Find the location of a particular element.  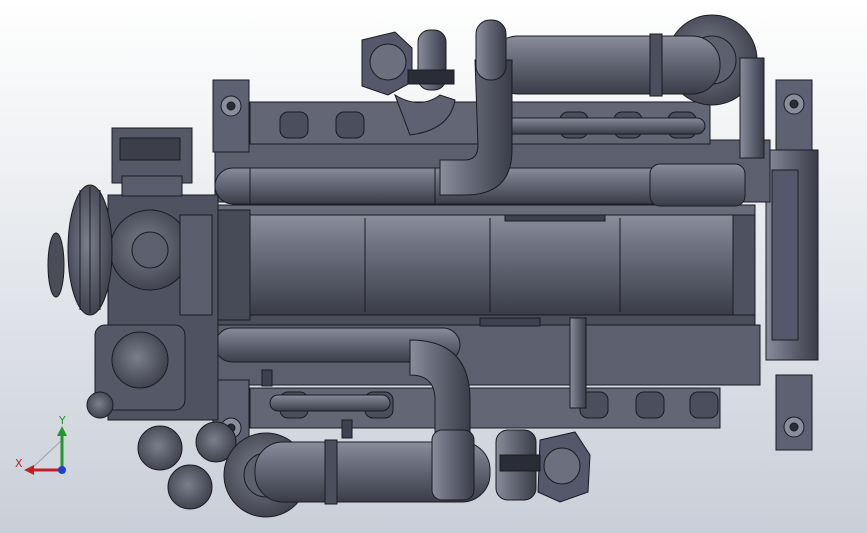

triad-z-axis is located at coordinates (62, 470).